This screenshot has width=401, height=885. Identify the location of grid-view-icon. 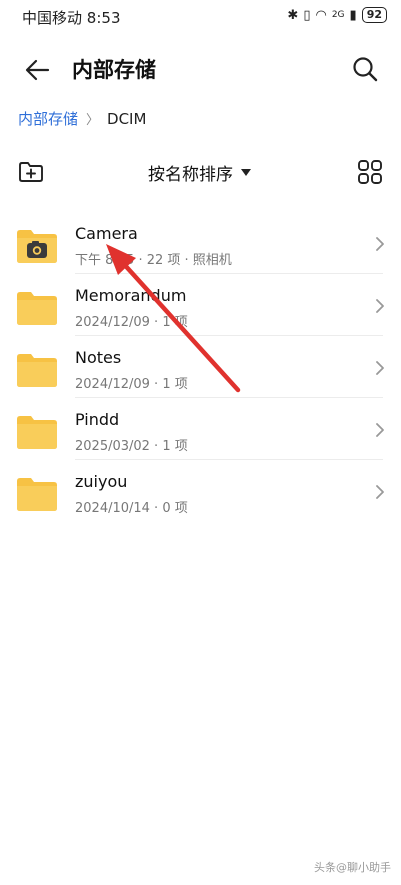
(370, 172).